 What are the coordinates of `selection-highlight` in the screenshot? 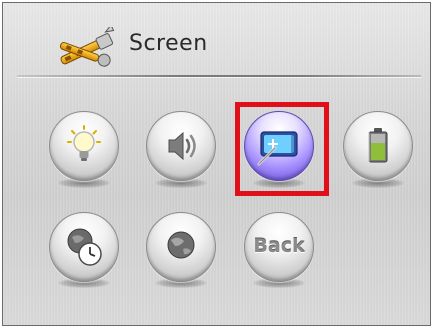 It's located at (282, 149).